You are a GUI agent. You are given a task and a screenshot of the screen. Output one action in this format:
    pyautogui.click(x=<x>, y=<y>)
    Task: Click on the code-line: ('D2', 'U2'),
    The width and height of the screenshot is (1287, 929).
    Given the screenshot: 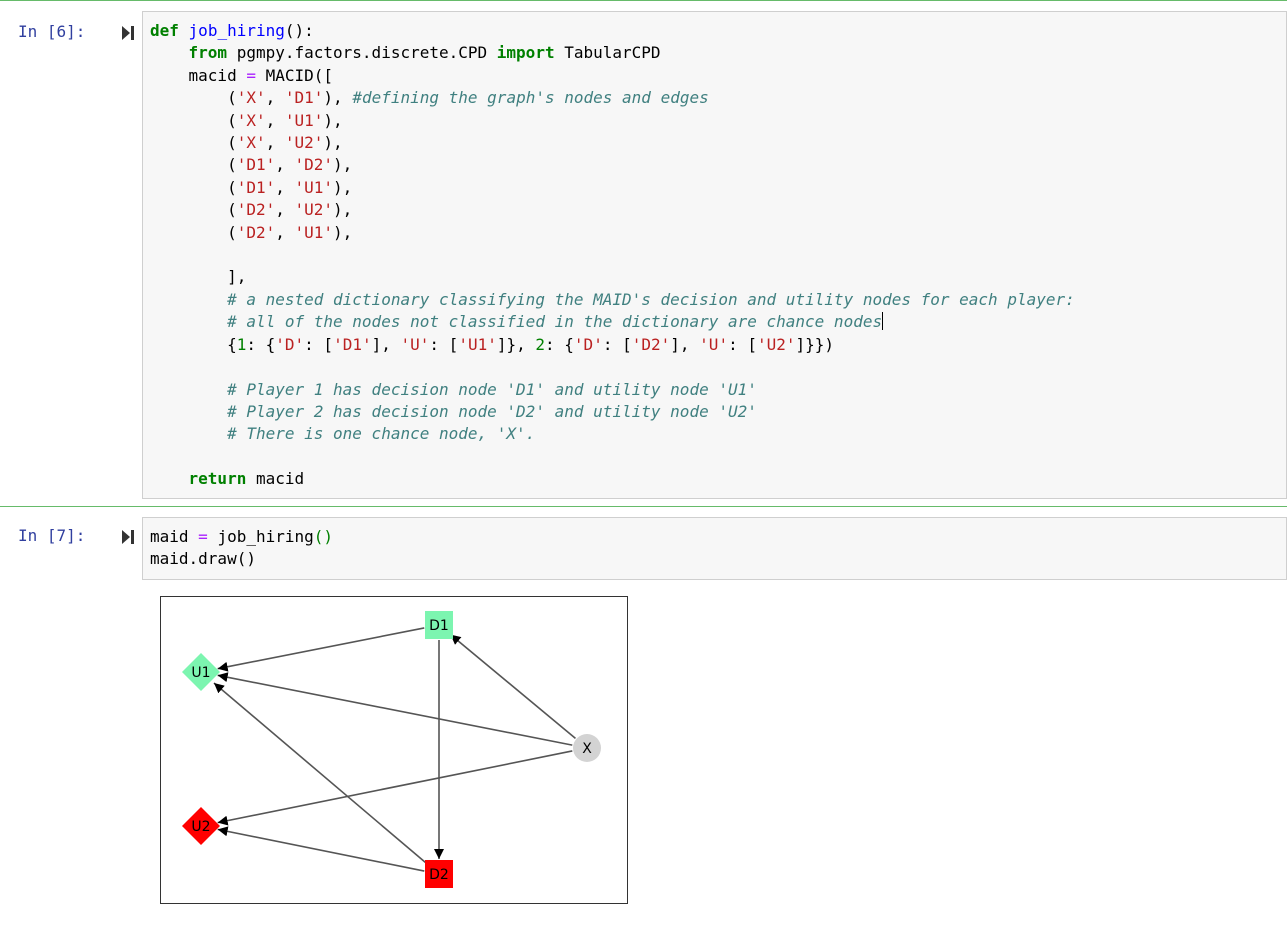 What is the action you would take?
    pyautogui.click(x=251, y=209)
    